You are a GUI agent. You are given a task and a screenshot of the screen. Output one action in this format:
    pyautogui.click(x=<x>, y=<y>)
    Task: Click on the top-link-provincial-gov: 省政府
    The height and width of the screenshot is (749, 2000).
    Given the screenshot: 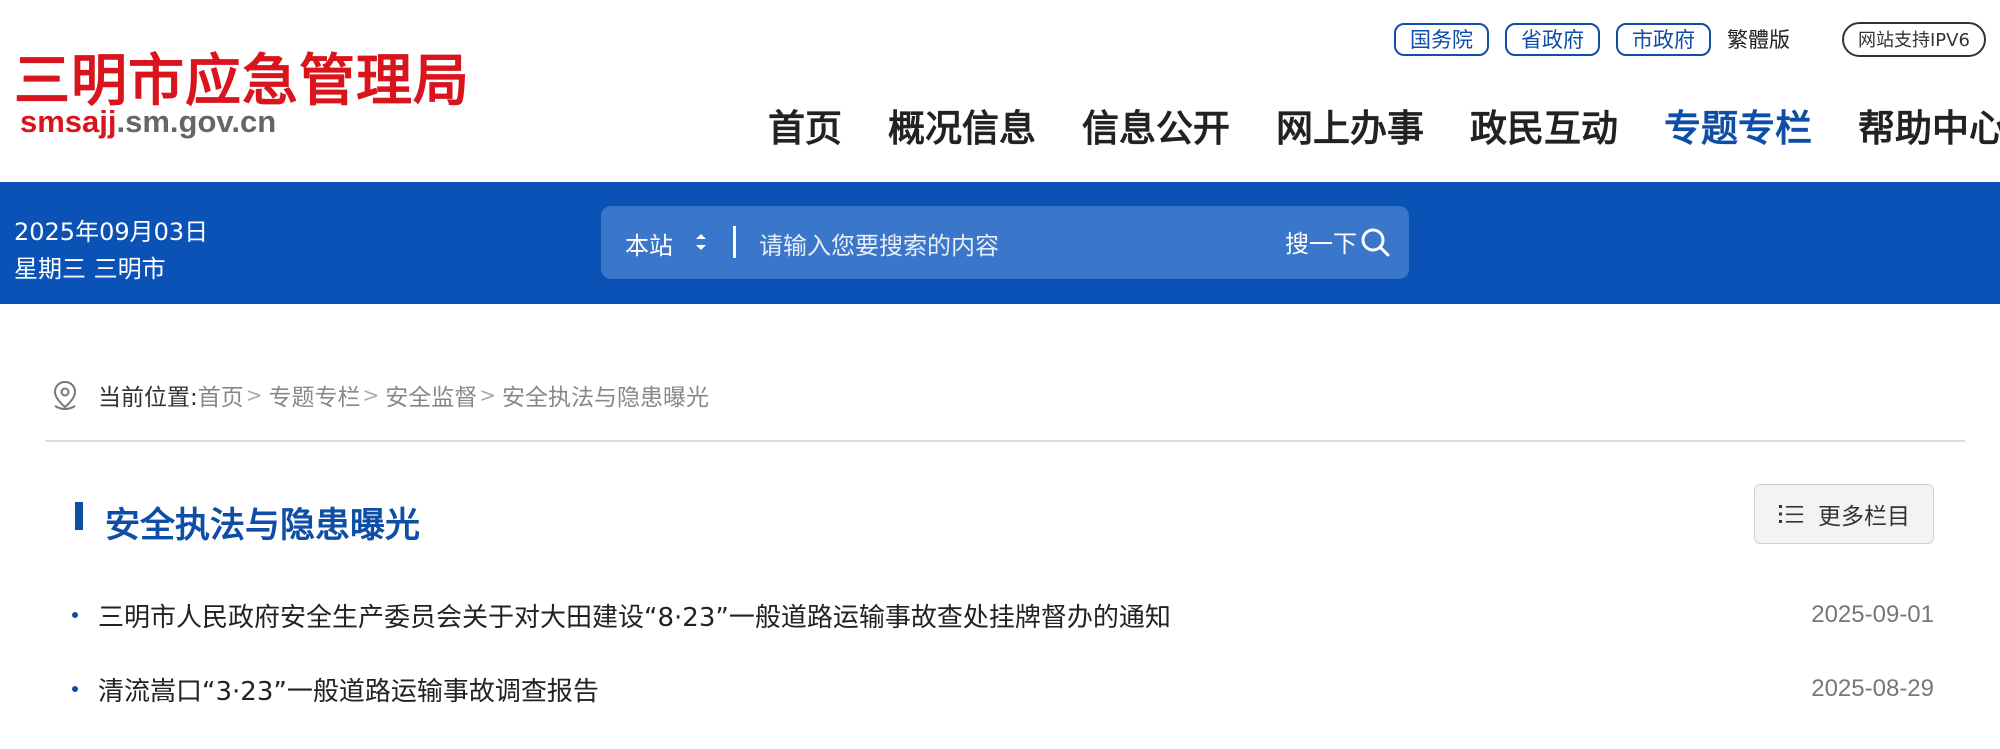 What is the action you would take?
    pyautogui.click(x=1552, y=39)
    